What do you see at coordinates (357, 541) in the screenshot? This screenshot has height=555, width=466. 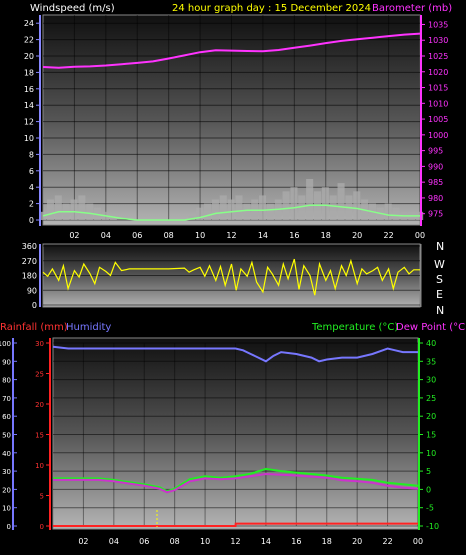 I see `temp-x-tick-label: 20` at bounding box center [357, 541].